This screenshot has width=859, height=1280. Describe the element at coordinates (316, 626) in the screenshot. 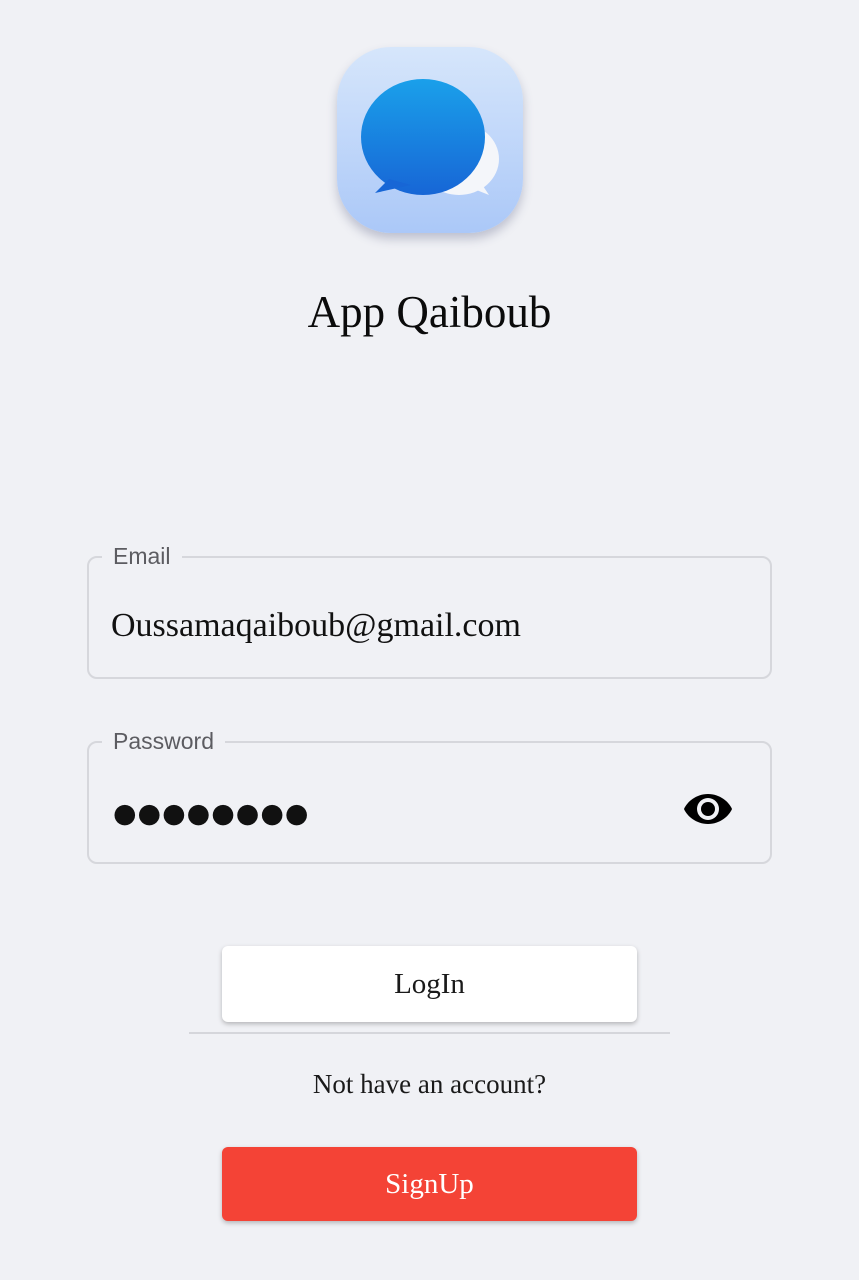

I see `email-input: Oussamaqaiboub@gmail.com` at that location.